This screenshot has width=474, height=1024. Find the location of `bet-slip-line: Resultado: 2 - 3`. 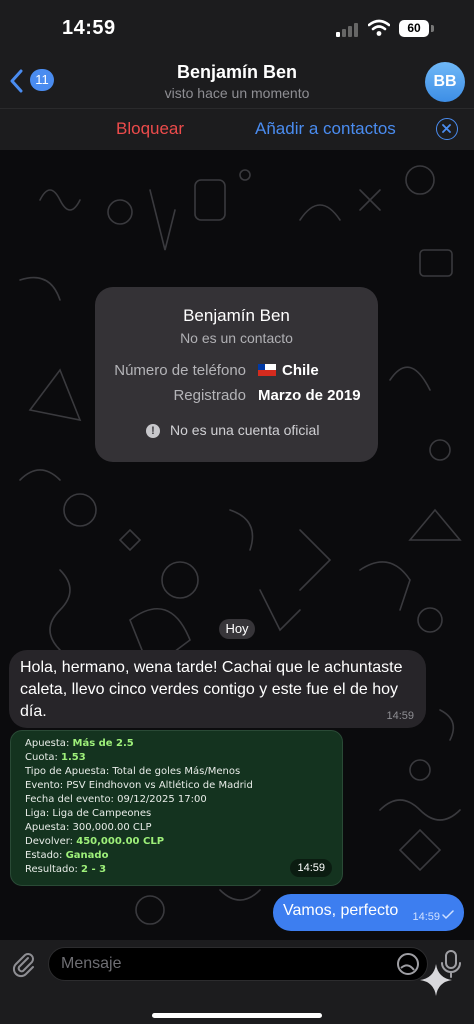

bet-slip-line: Resultado: 2 - 3 is located at coordinates (139, 870).